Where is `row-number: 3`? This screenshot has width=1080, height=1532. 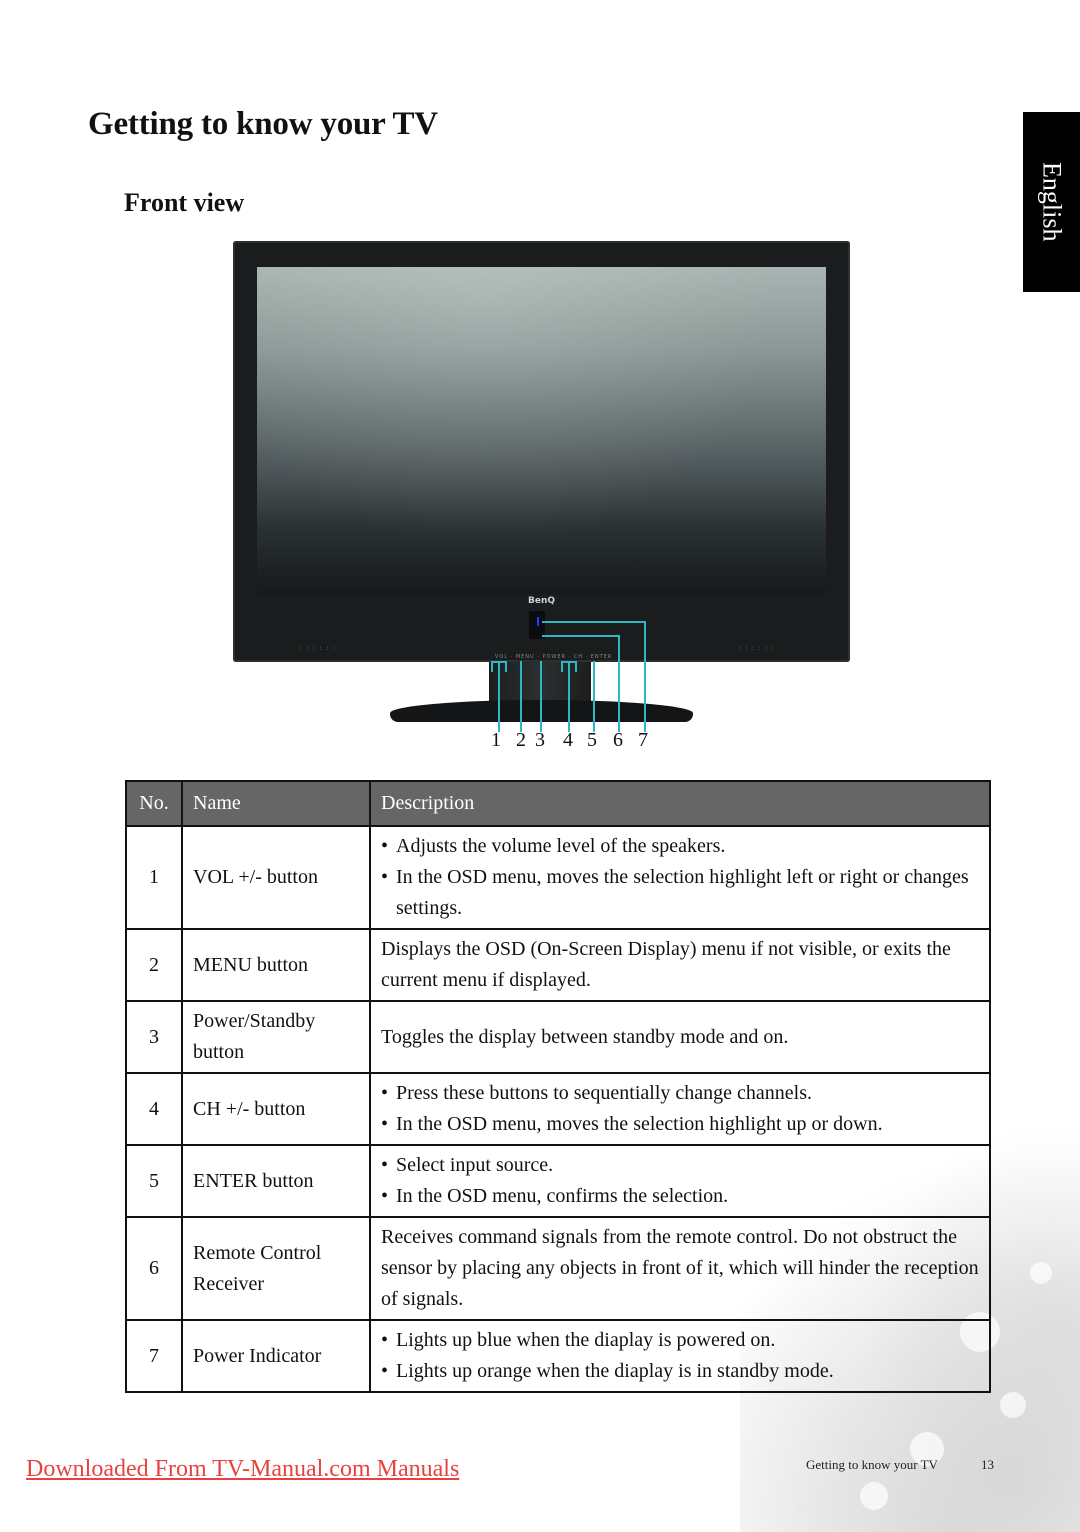 row-number: 3 is located at coordinates (154, 1037).